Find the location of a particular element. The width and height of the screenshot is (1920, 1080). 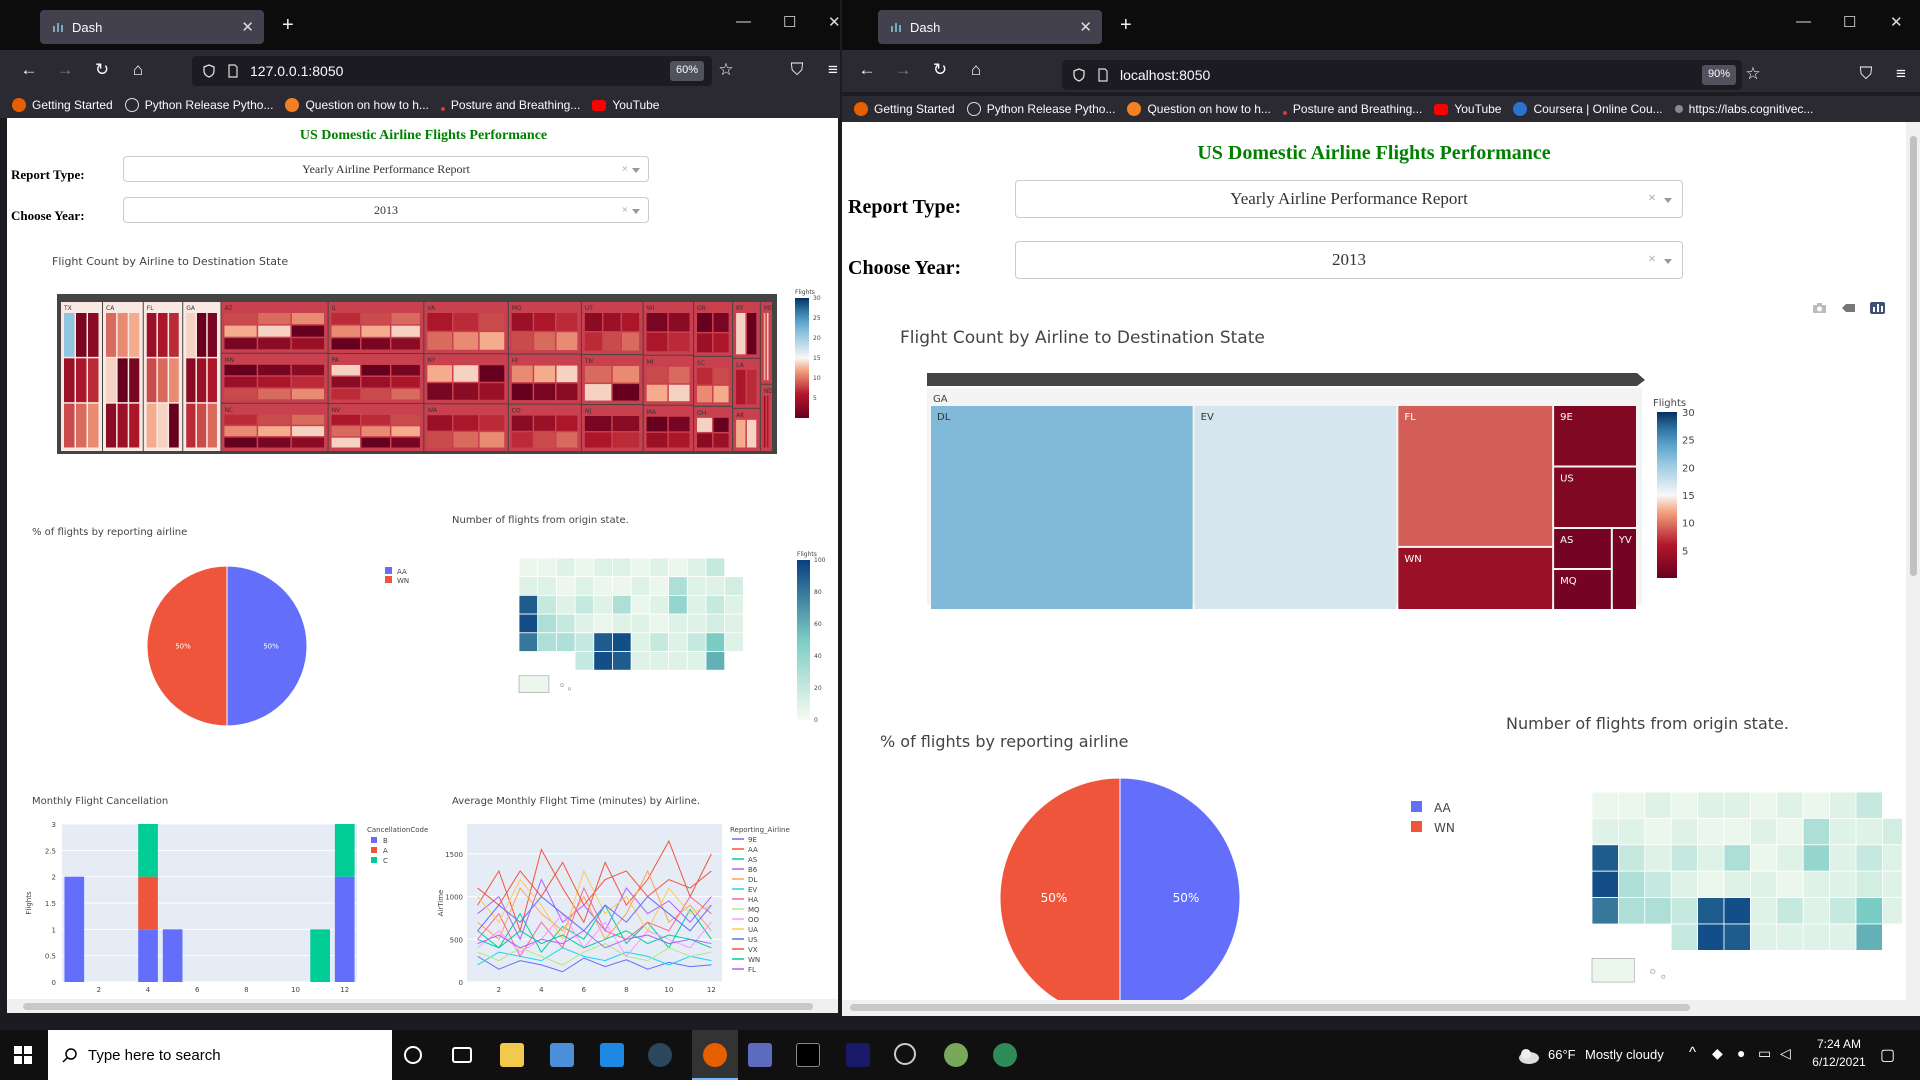

anaconda-icon is located at coordinates (1005, 1055).